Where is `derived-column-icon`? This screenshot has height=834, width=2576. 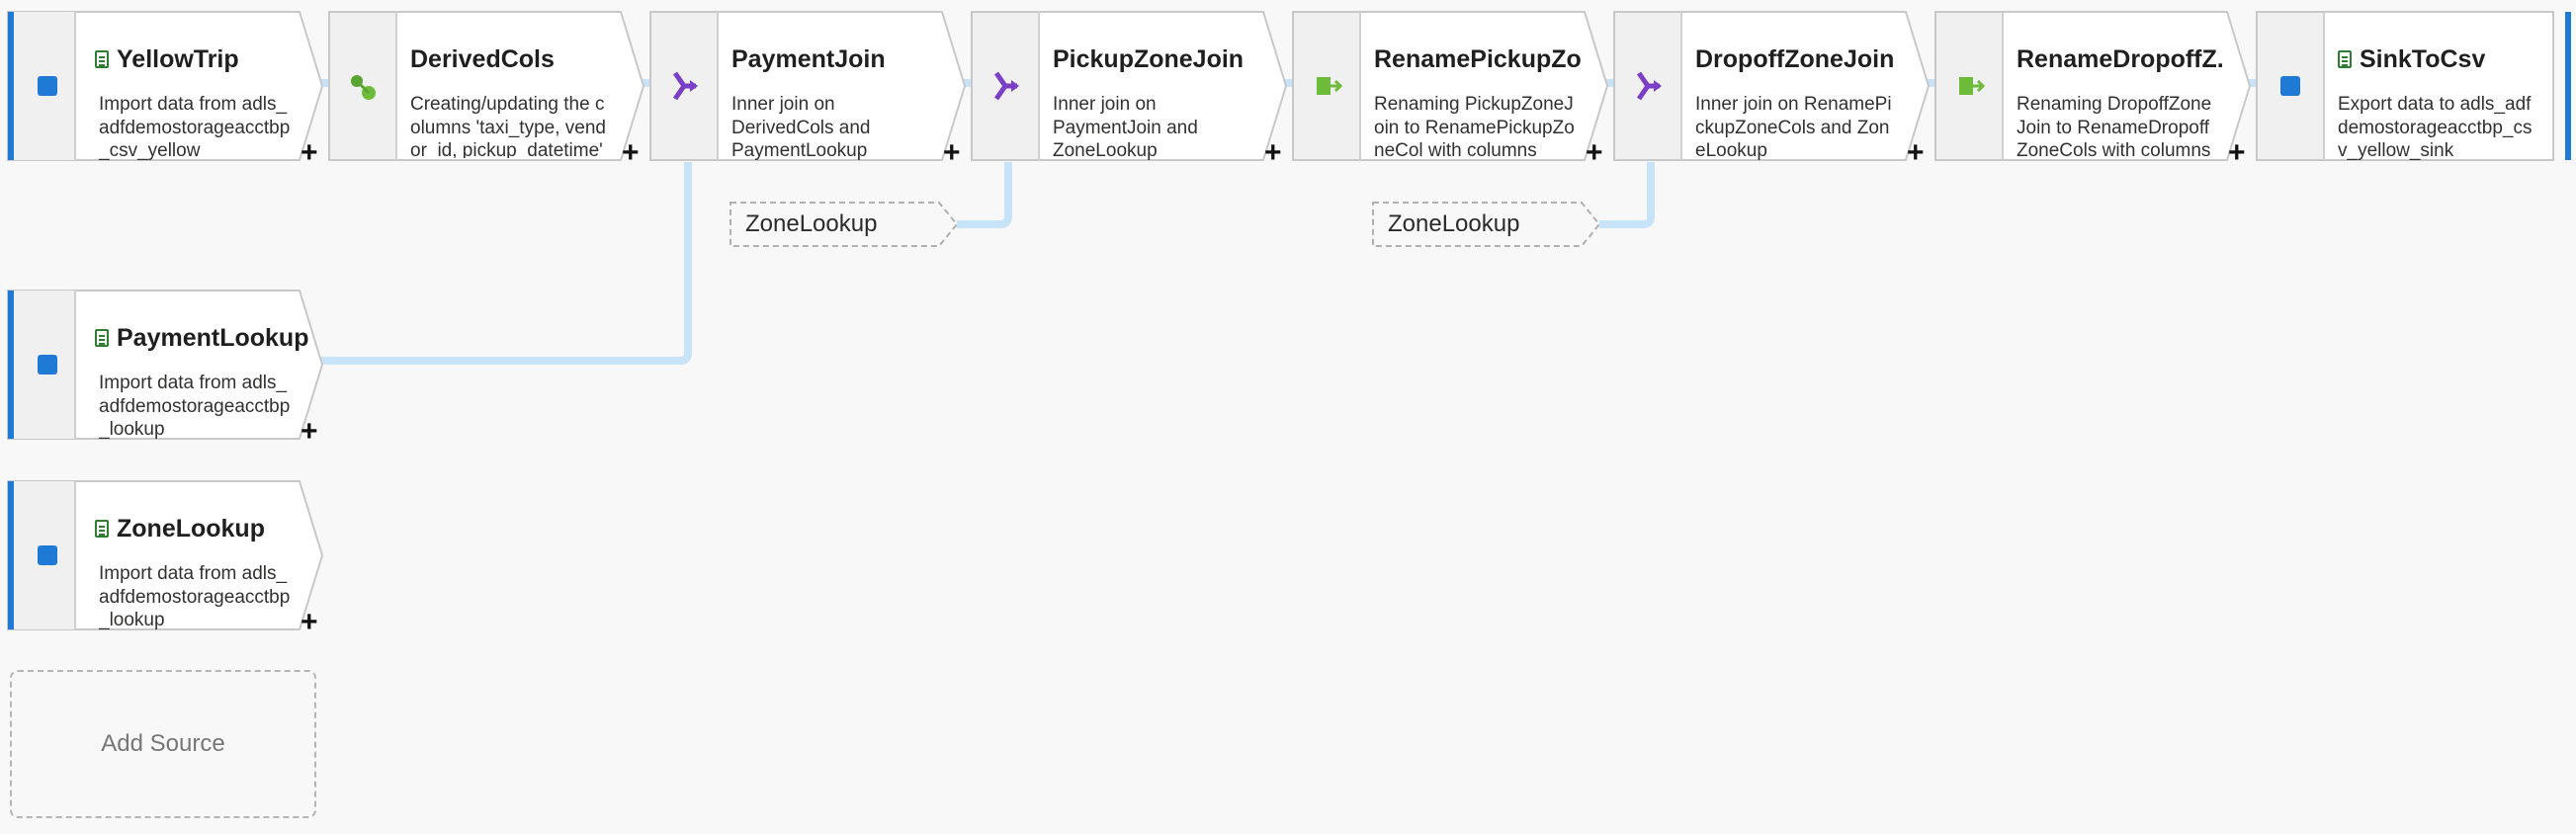
derived-column-icon is located at coordinates (361, 86).